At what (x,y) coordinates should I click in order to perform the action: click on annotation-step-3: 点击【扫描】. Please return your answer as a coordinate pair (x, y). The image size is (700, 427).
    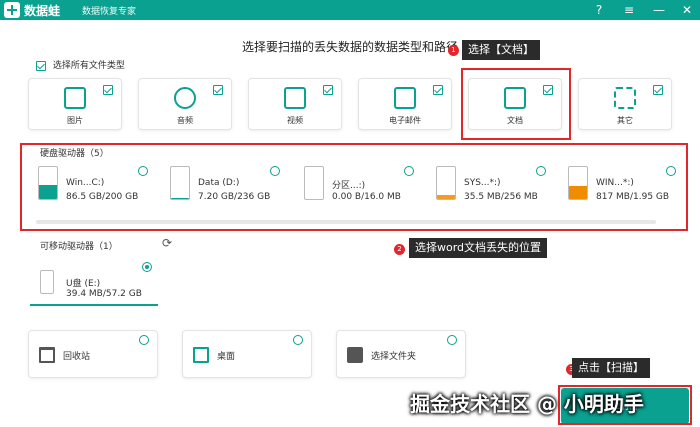
    Looking at the image, I should click on (611, 368).